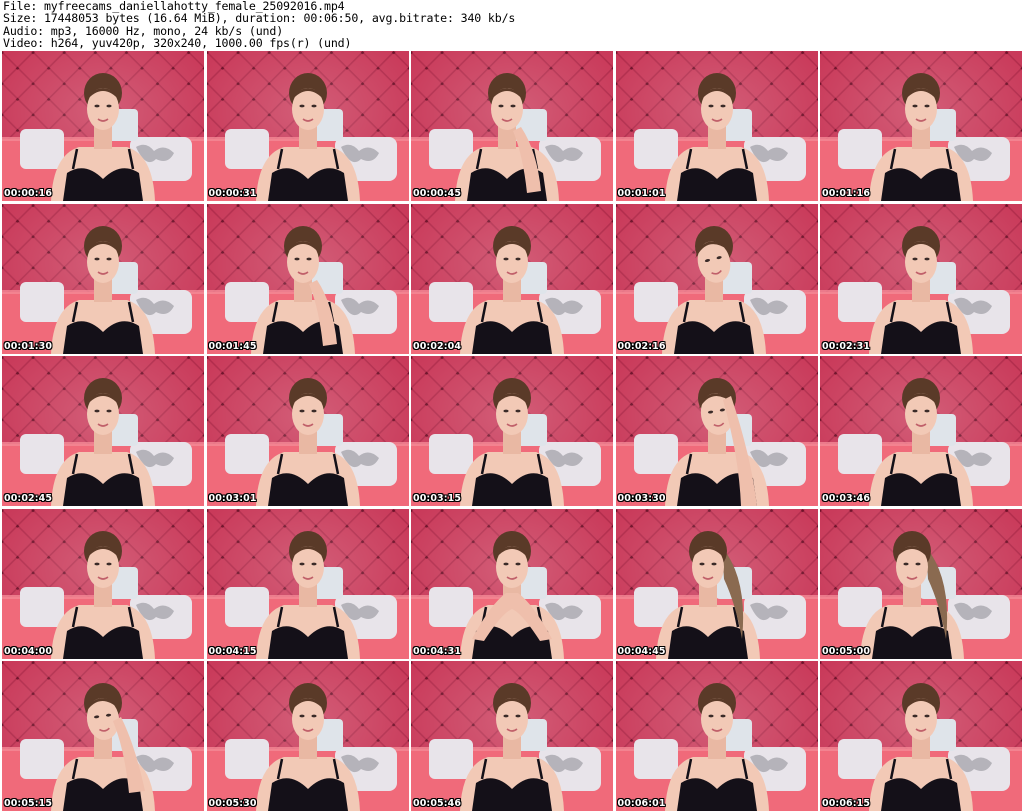  I want to click on video-frame-thumbnail: 00:03:01, so click(307, 431).